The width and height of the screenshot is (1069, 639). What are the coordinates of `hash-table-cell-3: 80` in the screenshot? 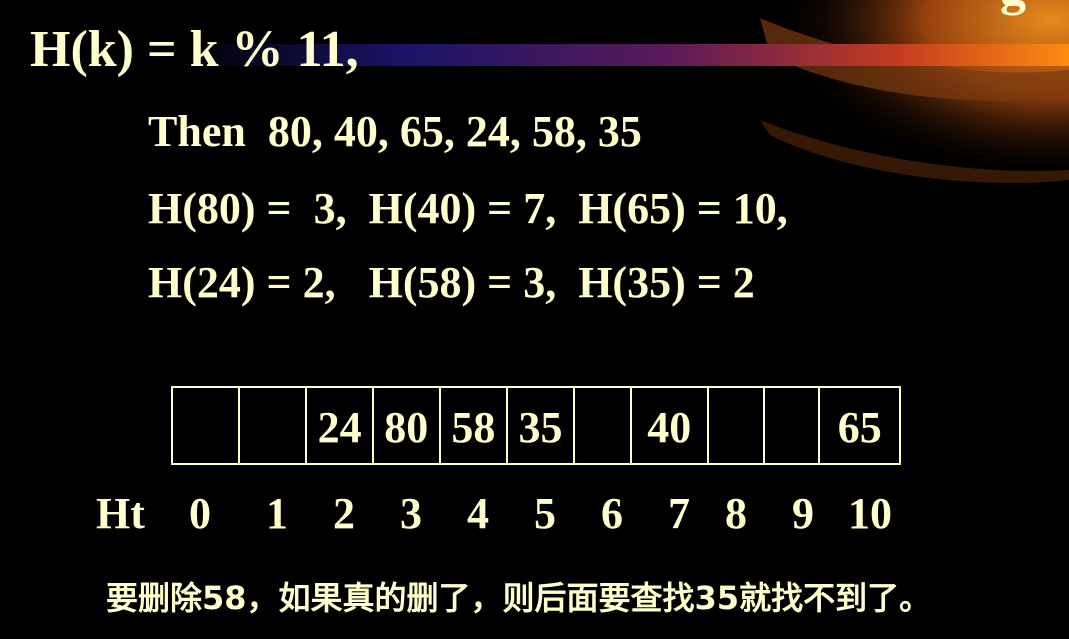 It's located at (407, 425).